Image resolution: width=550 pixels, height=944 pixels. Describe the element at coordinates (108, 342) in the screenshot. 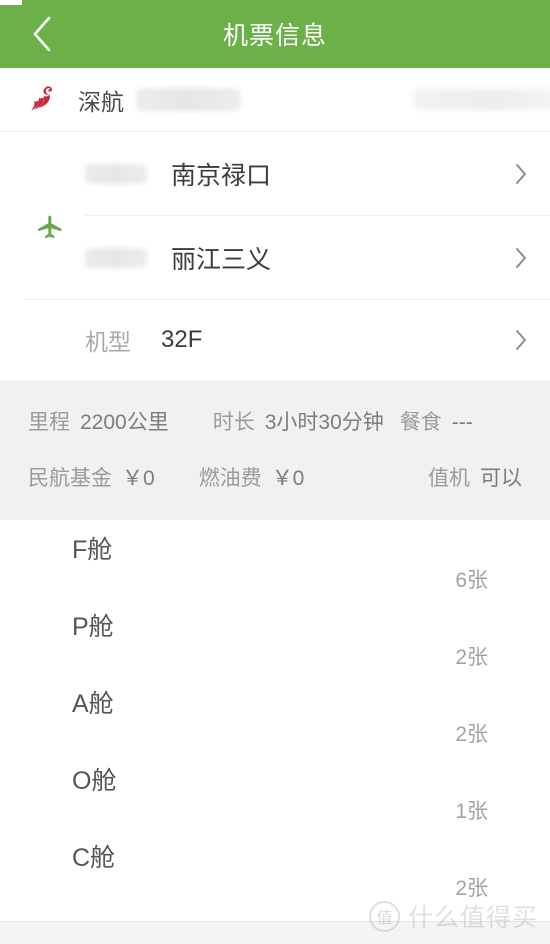

I see `aircraft-type-label: 机型` at that location.